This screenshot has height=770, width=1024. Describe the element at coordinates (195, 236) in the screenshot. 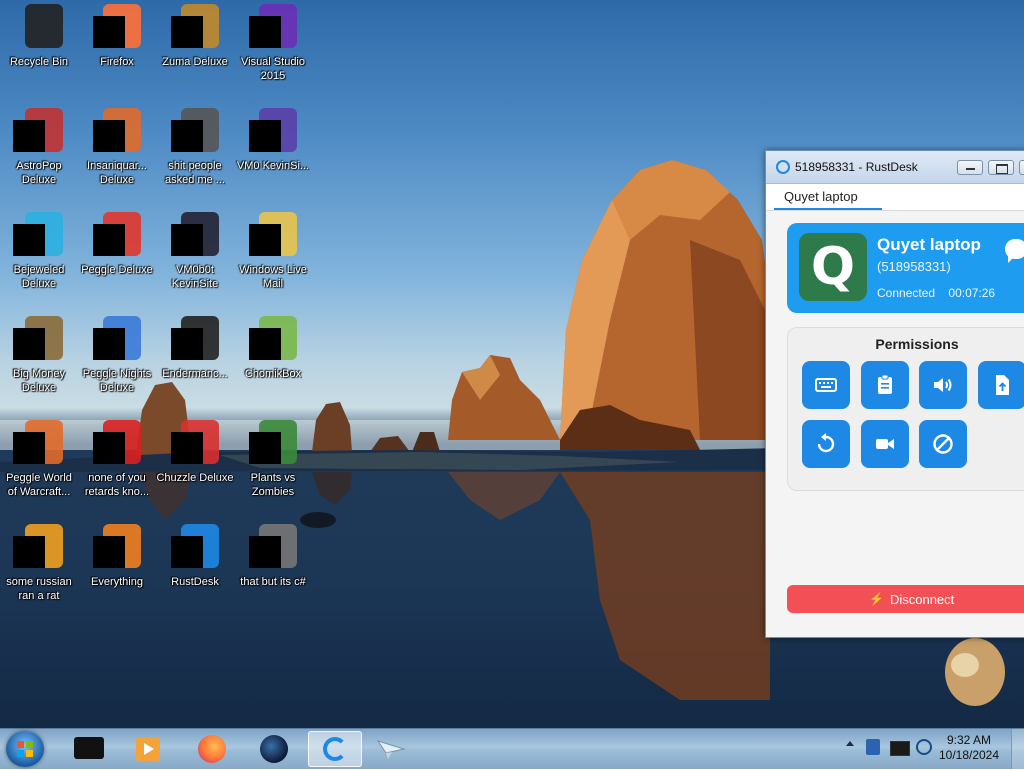

I see `vm0b0t-kevinsite-icon` at that location.